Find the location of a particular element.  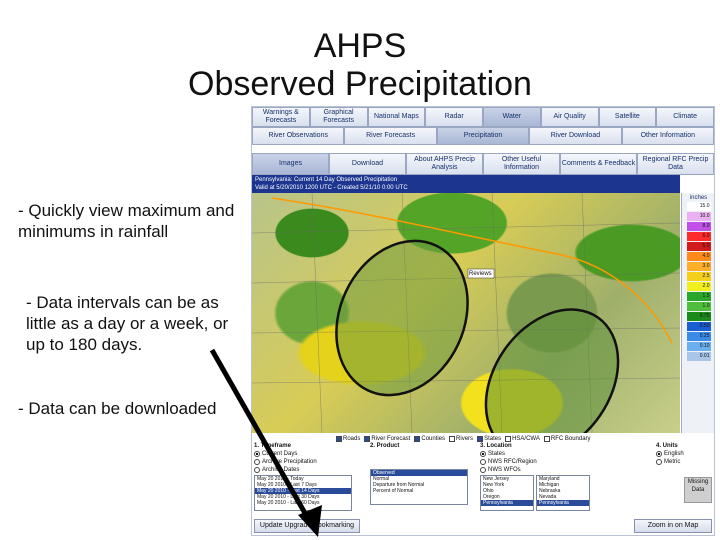

sub-nav-tab: River Forecasts is located at coordinates (390, 136).